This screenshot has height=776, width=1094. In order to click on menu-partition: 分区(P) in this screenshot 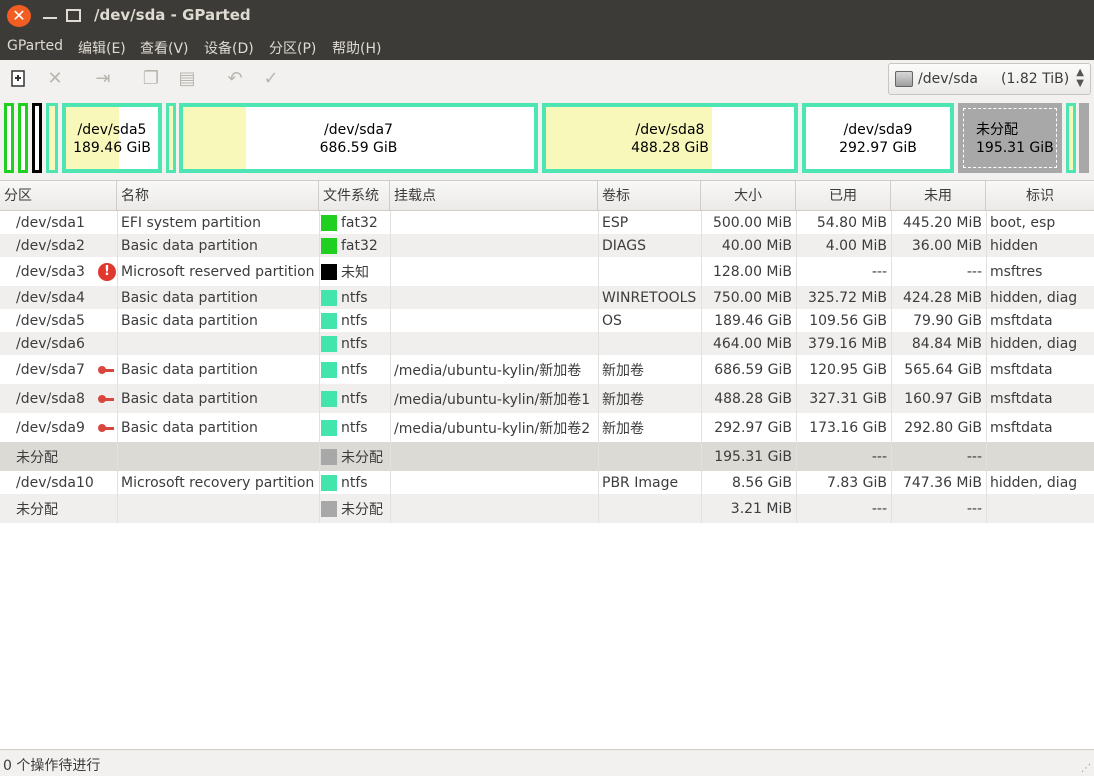, I will do `click(292, 48)`.